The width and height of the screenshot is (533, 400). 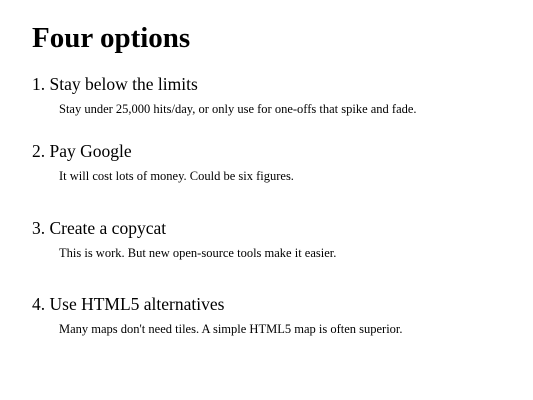 I want to click on option-heading: 1. Stay below the limits, so click(x=115, y=84).